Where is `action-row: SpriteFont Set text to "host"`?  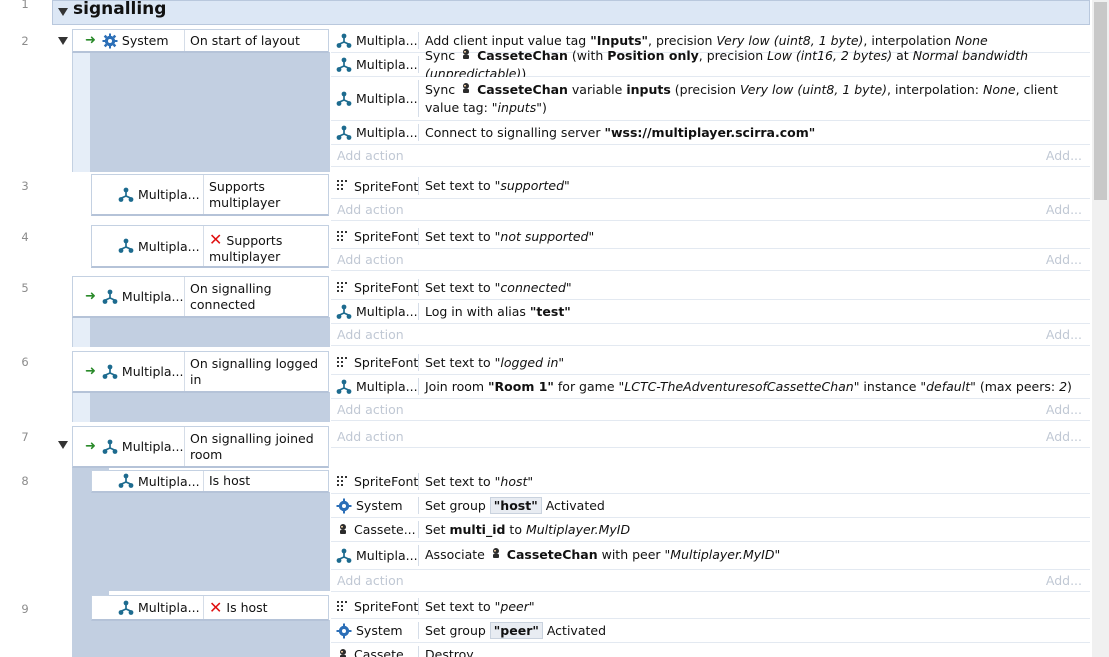
action-row: SpriteFont Set text to "host" is located at coordinates (710, 482).